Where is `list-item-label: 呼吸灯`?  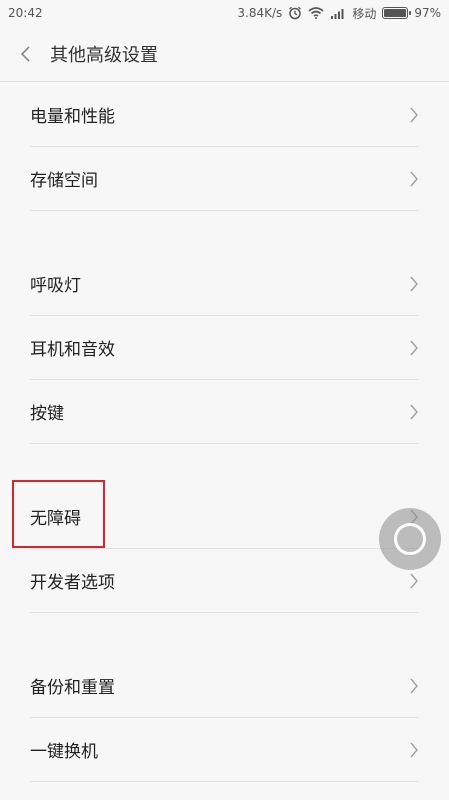 list-item-label: 呼吸灯 is located at coordinates (55, 286).